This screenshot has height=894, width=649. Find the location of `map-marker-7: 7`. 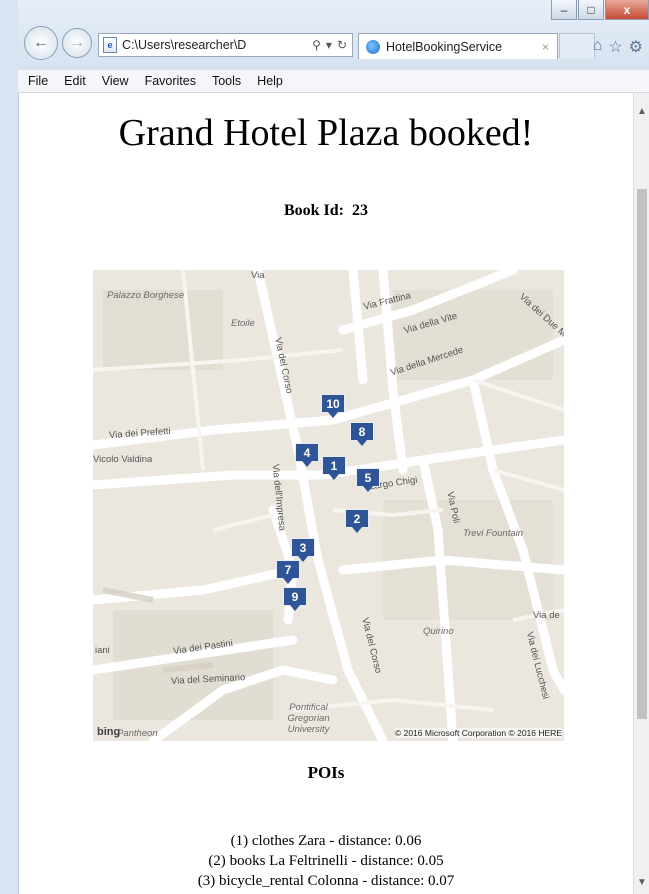

map-marker-7: 7 is located at coordinates (288, 572).